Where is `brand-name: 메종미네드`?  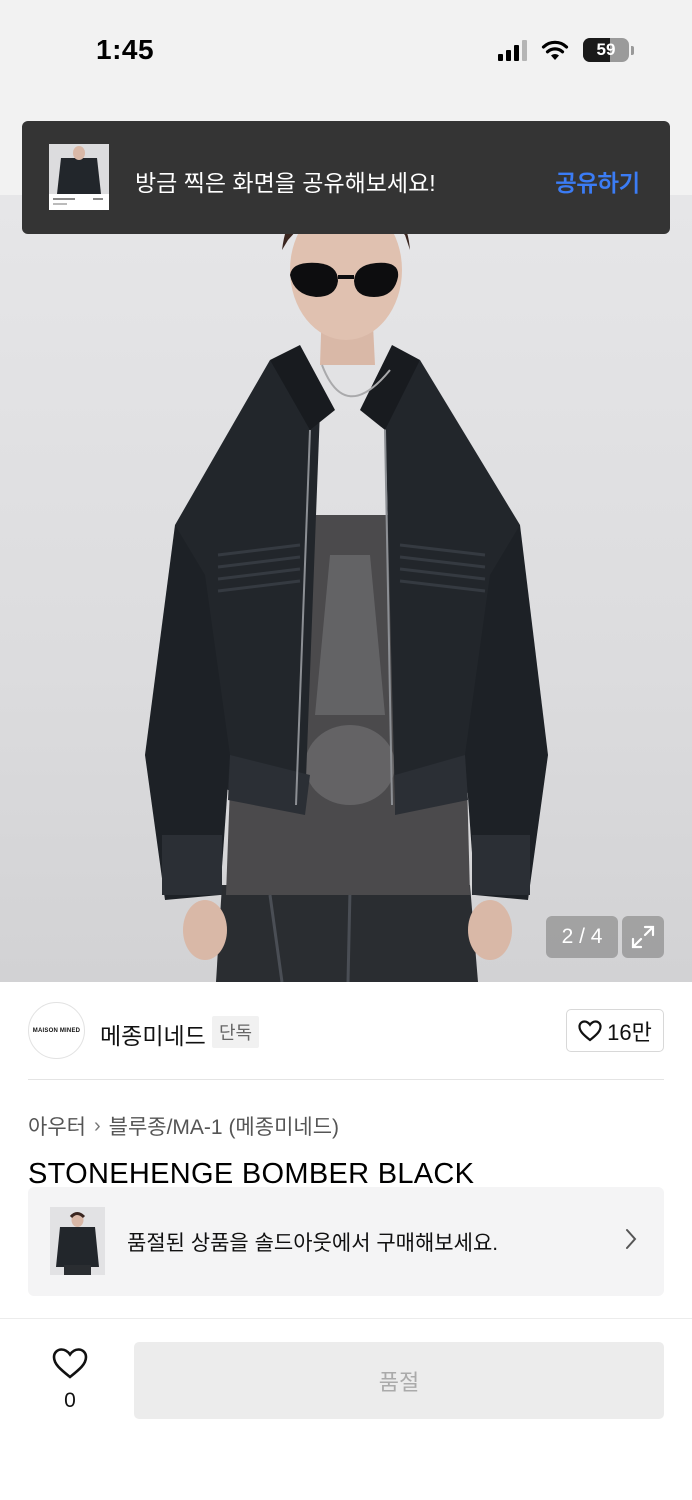
brand-name: 메종미네드 is located at coordinates (153, 1034).